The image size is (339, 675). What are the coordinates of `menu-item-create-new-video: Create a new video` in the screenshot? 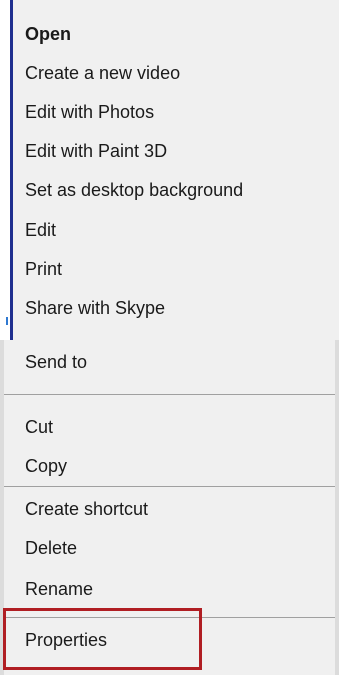 It's located at (102, 73).